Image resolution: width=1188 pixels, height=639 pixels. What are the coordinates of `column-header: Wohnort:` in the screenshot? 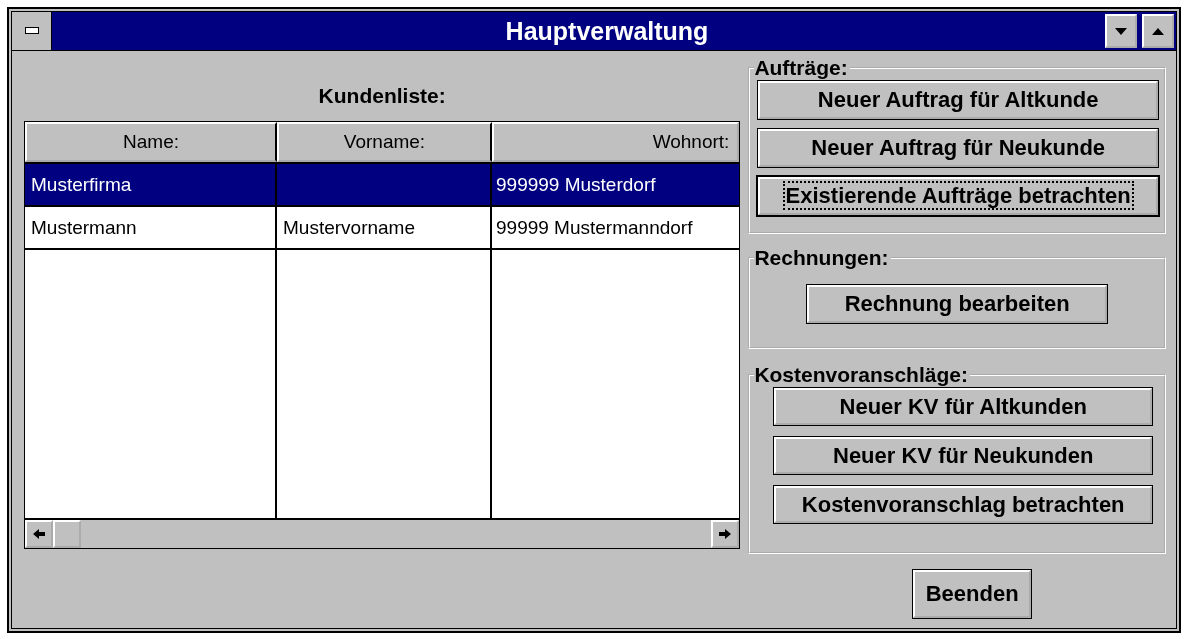 It's located at (616, 142).